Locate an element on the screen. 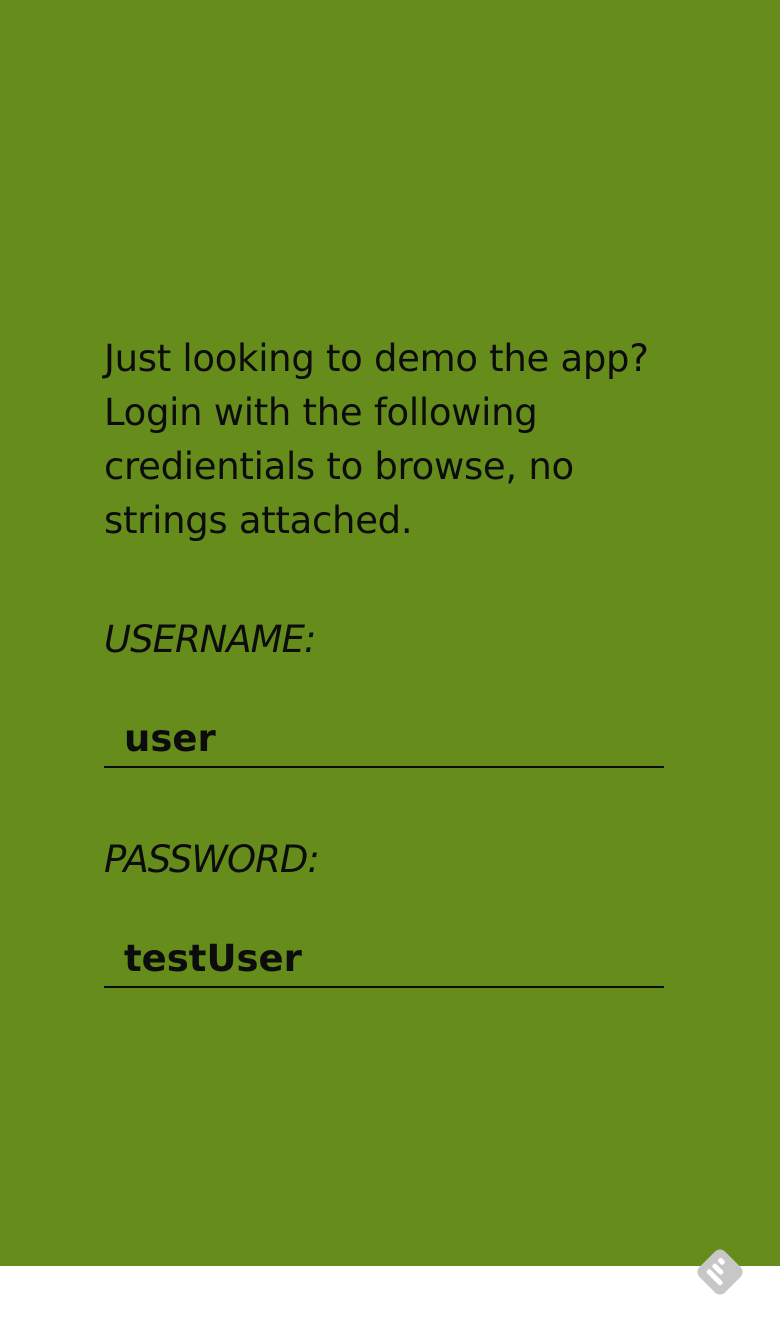 This screenshot has height=1336, width=780. password-field-container is located at coordinates (384, 959).